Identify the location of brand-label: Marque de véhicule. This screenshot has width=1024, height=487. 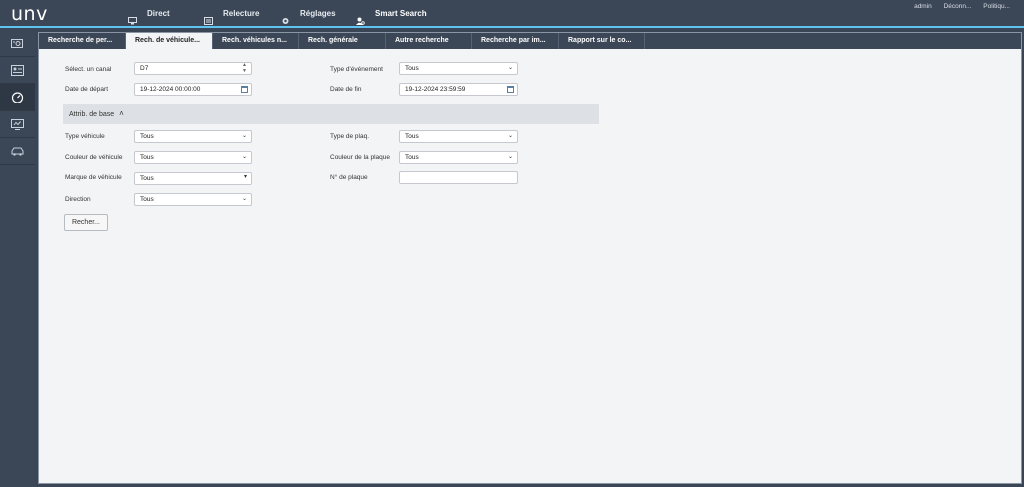
(93, 177).